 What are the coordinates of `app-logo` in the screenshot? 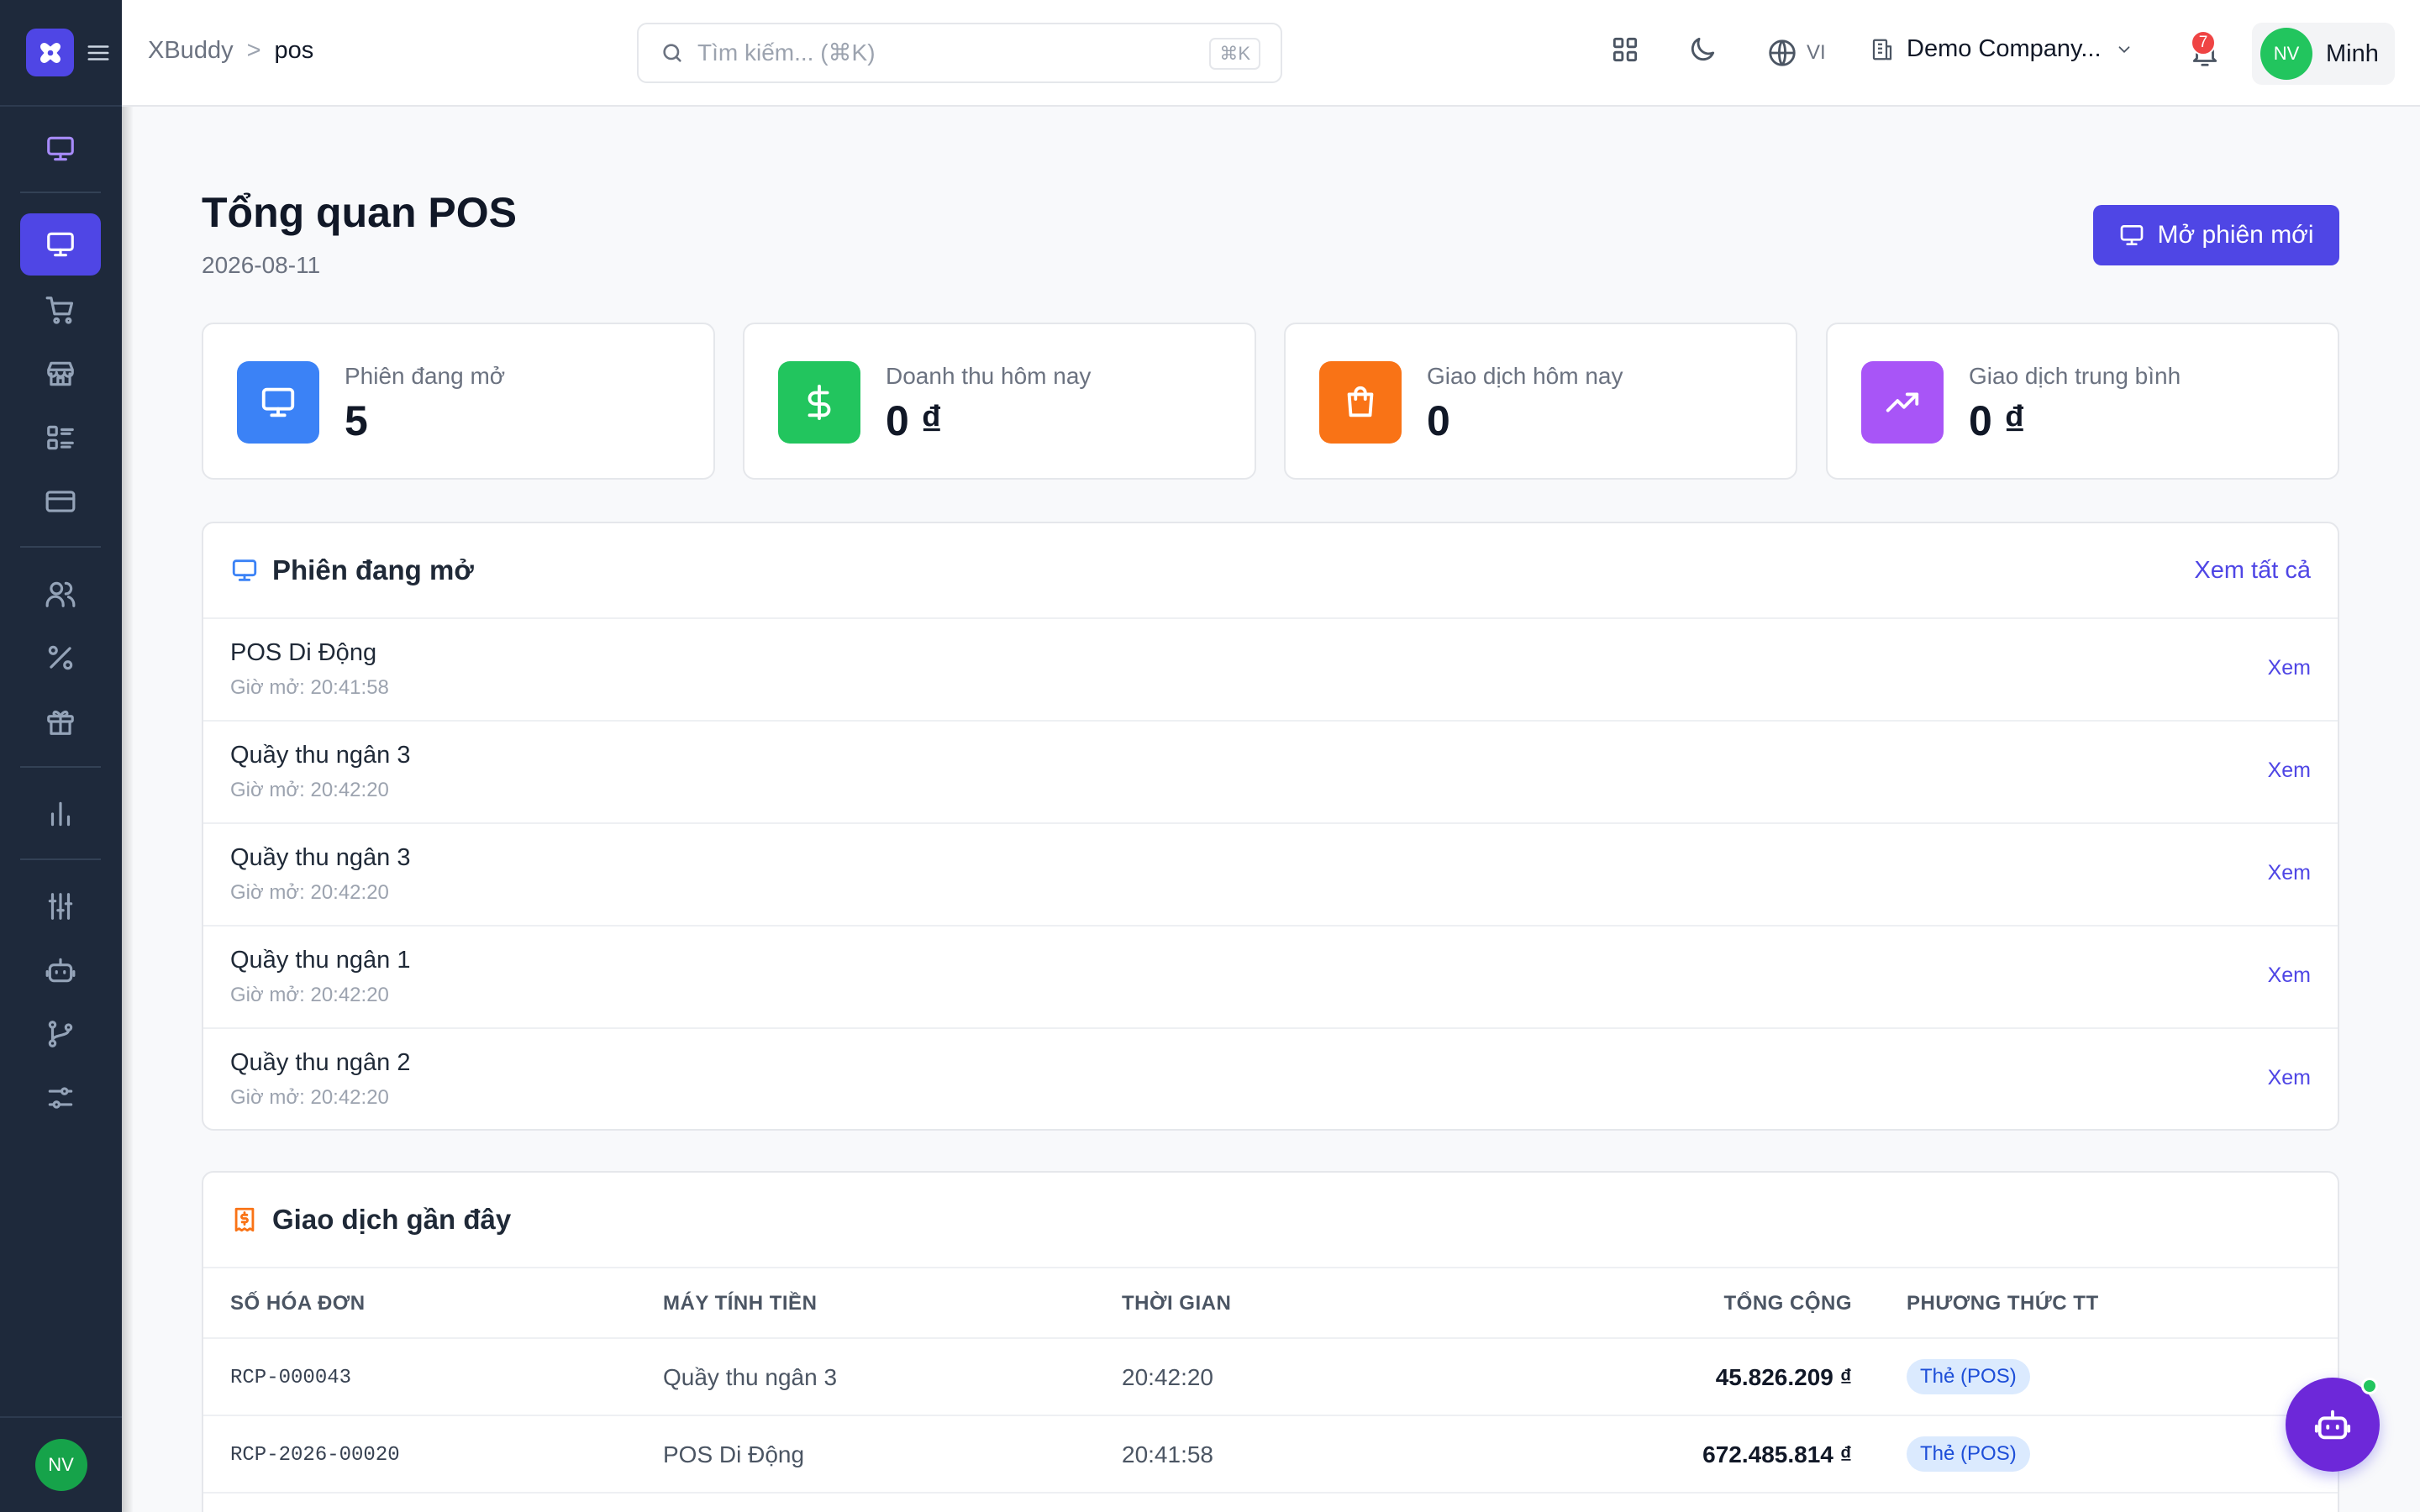 It's located at (50, 52).